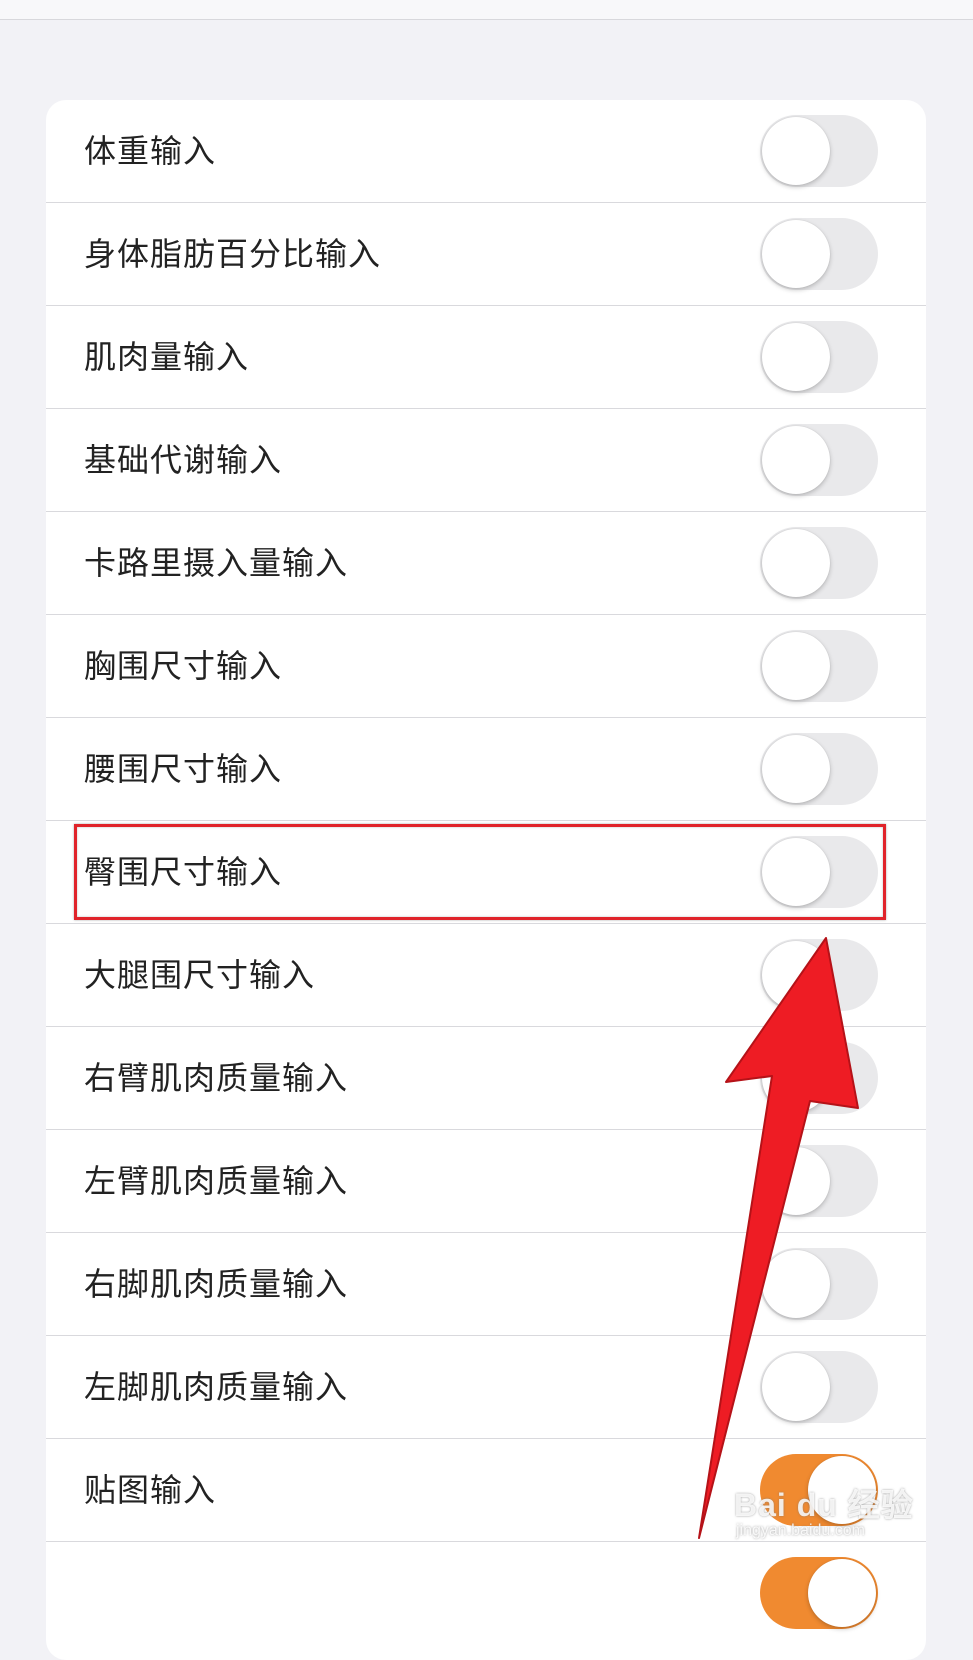 The height and width of the screenshot is (1660, 973). I want to click on waist-toggle, so click(819, 769).